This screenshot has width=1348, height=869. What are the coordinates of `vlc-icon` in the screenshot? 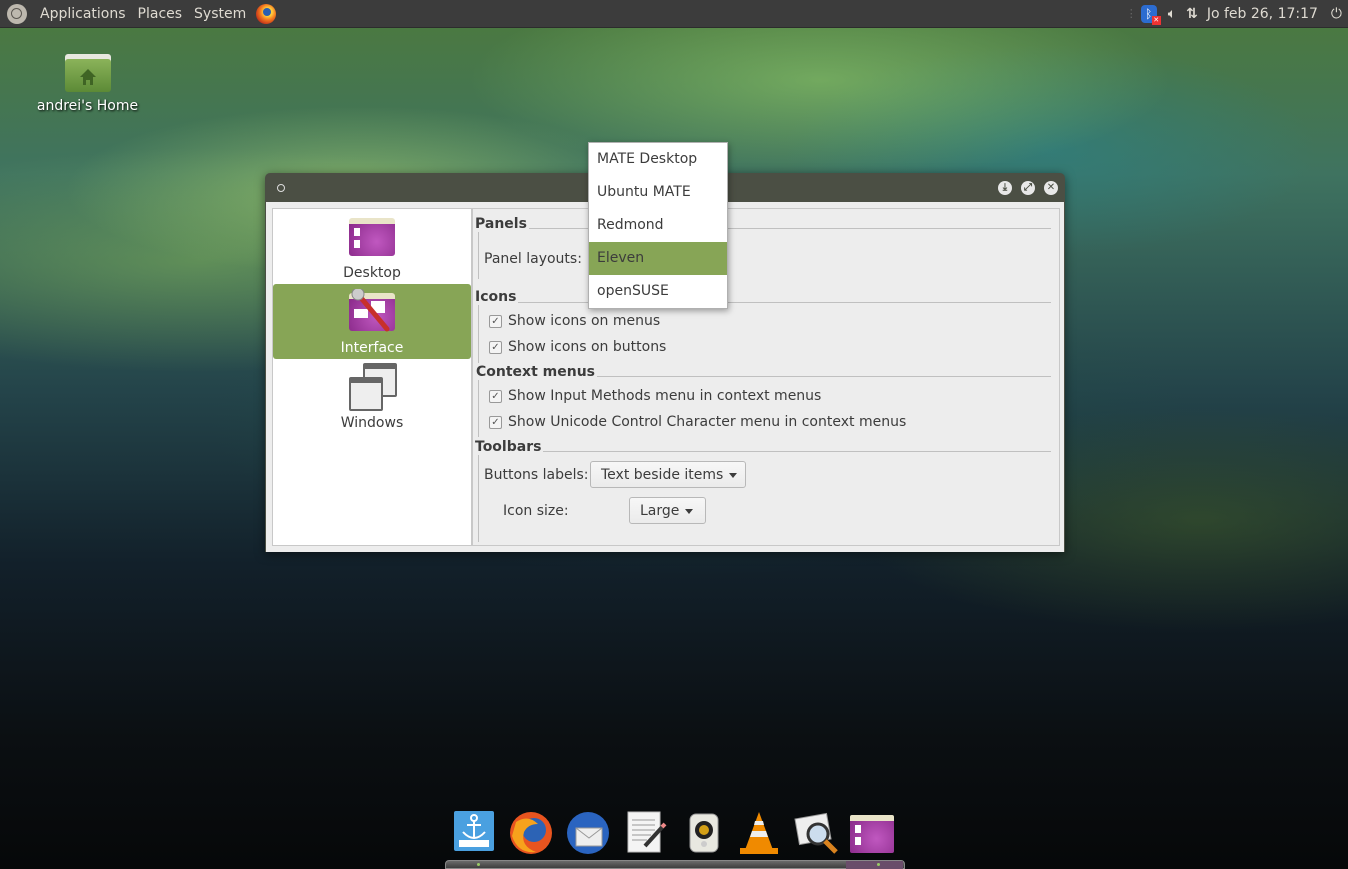 It's located at (759, 832).